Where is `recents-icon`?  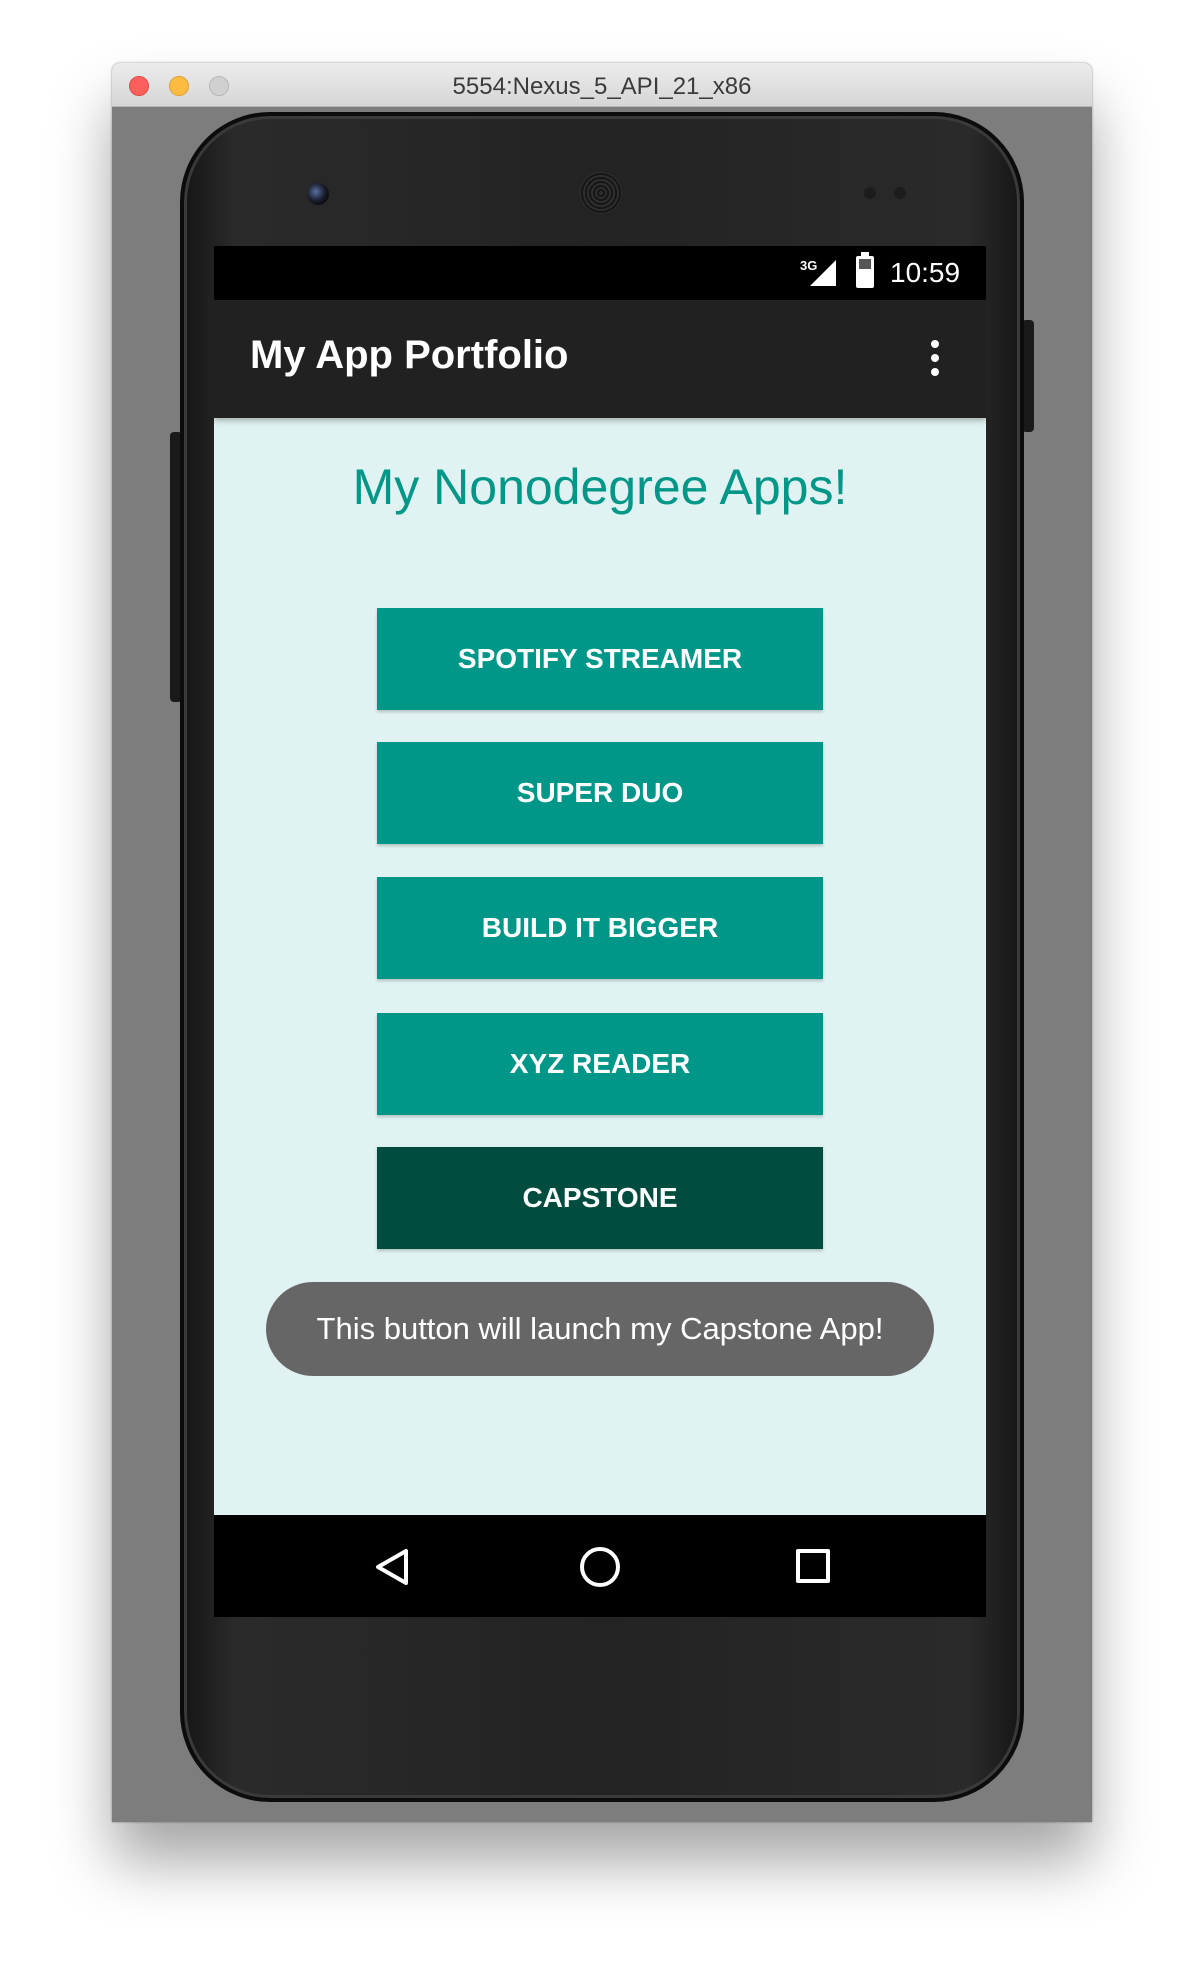 recents-icon is located at coordinates (813, 1566).